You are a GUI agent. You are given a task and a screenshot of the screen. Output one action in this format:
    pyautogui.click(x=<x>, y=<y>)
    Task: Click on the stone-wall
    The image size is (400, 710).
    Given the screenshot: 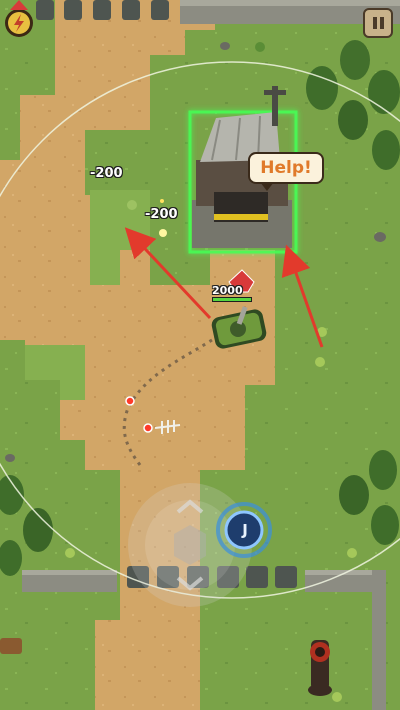 What is the action you would take?
    pyautogui.click(x=379, y=640)
    